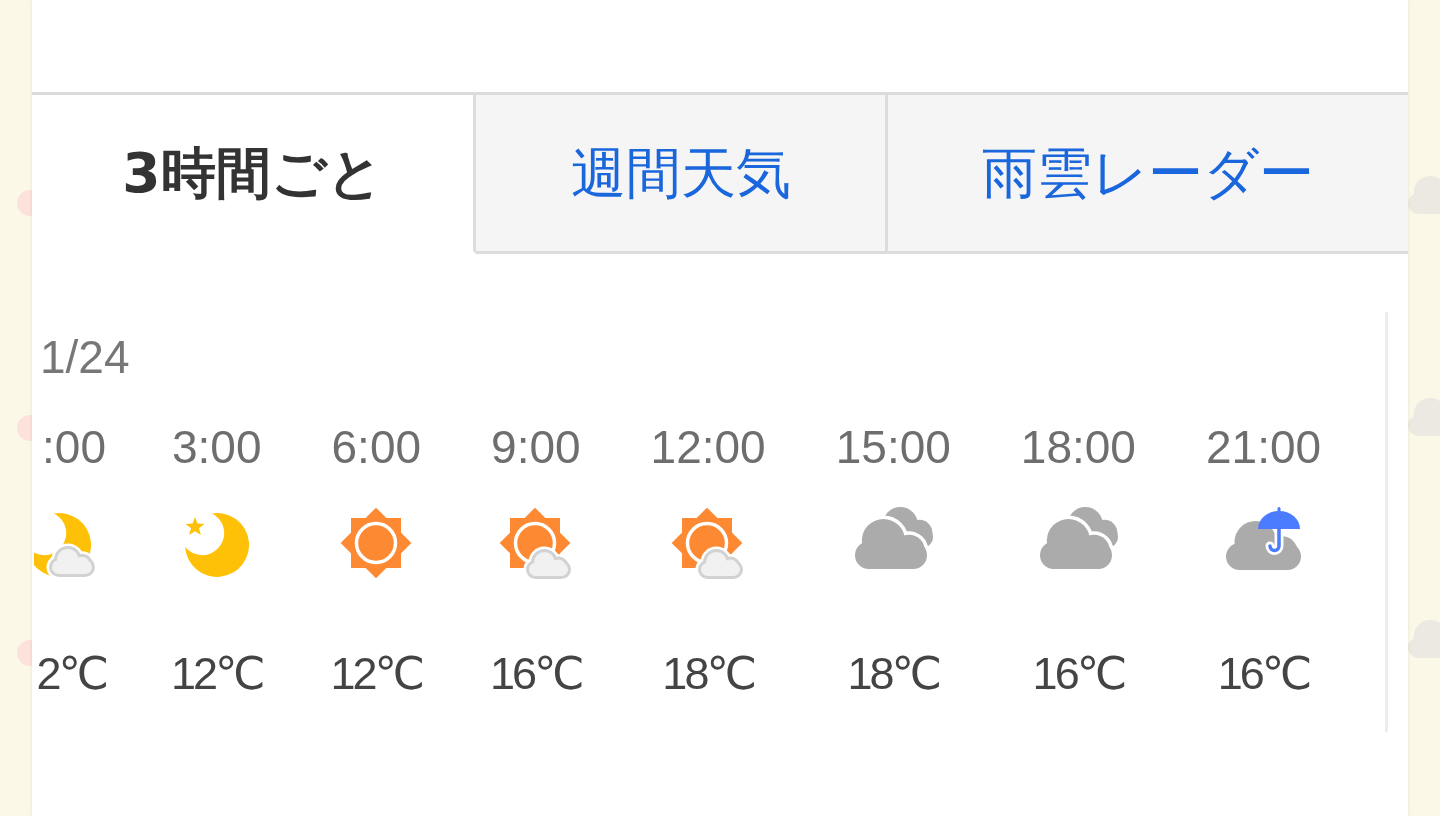  I want to click on time-label: 12:00, so click(708, 447).